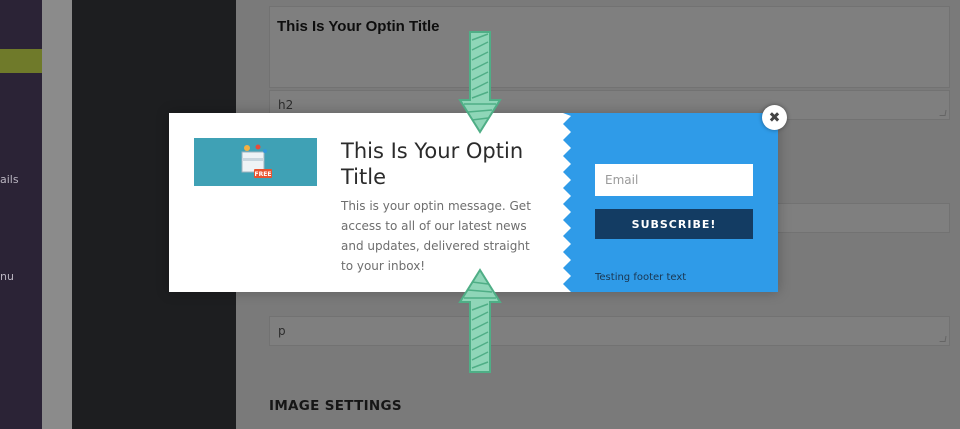 This screenshot has width=960, height=429. I want to click on title-tag-value: h2, so click(286, 105).